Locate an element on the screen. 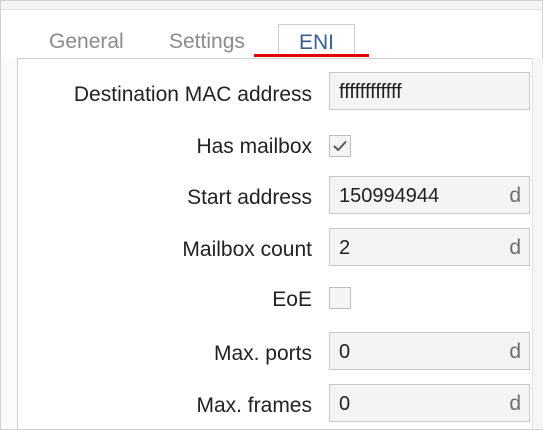 This screenshot has height=430, width=543. mailbox-count-value: 2 is located at coordinates (345, 248).